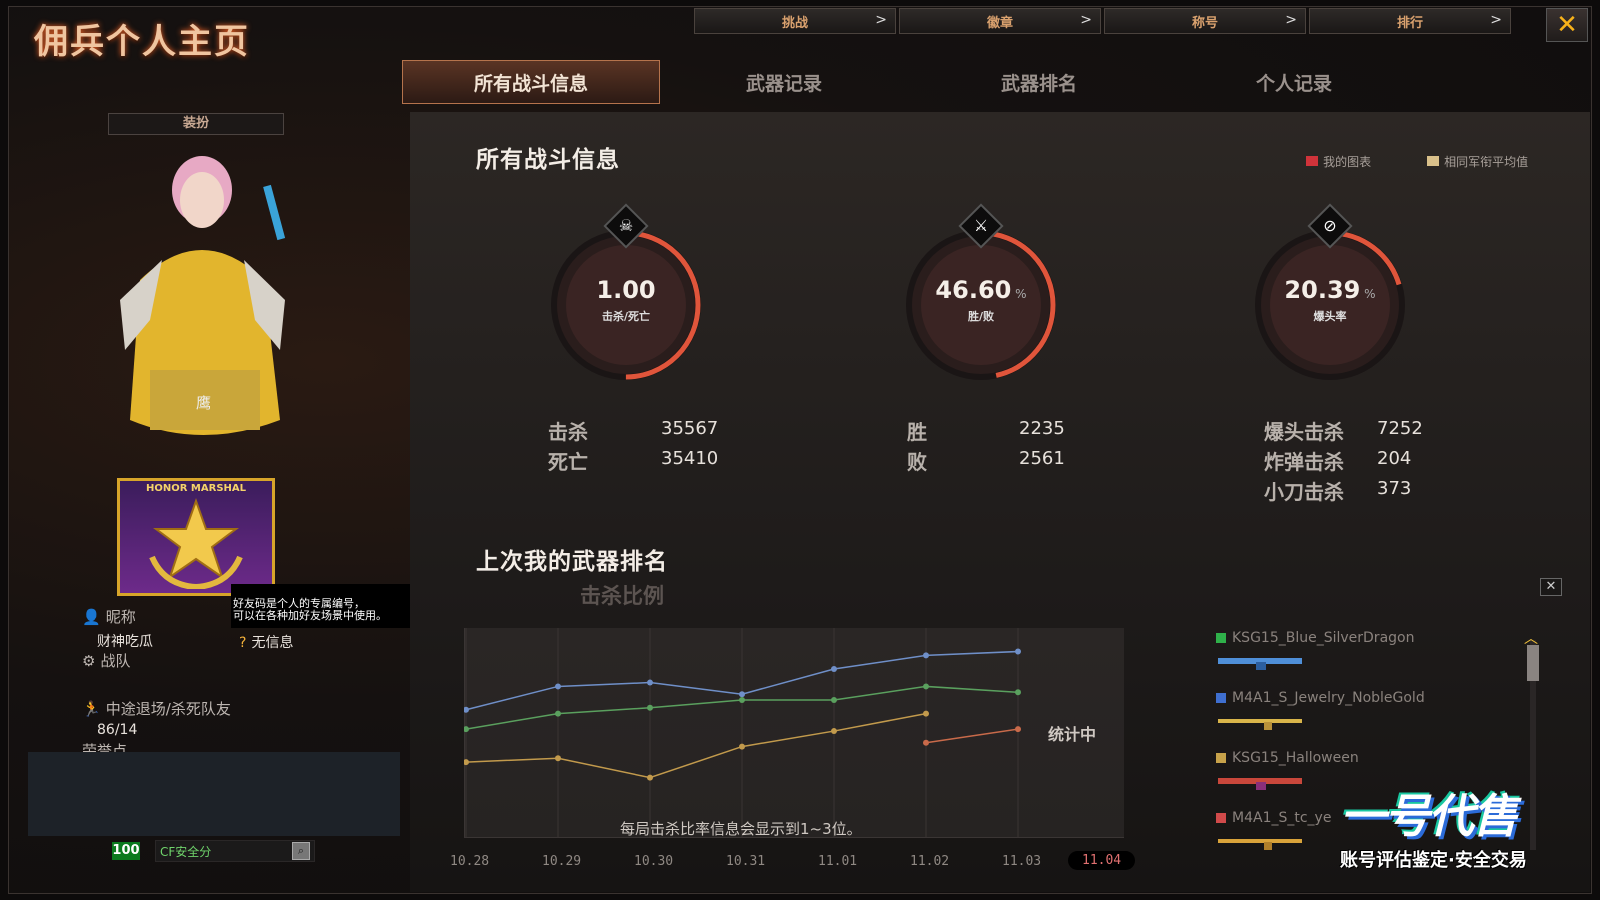  I want to click on info-value: 无信息, so click(272, 643).